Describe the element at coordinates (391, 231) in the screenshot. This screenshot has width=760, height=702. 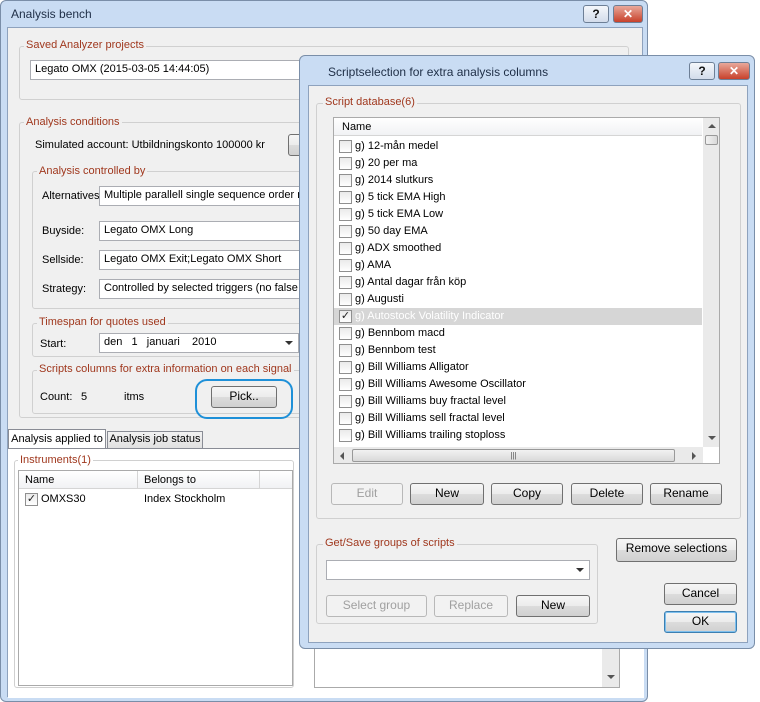
I see `script-label: g) 50 day EMA` at that location.